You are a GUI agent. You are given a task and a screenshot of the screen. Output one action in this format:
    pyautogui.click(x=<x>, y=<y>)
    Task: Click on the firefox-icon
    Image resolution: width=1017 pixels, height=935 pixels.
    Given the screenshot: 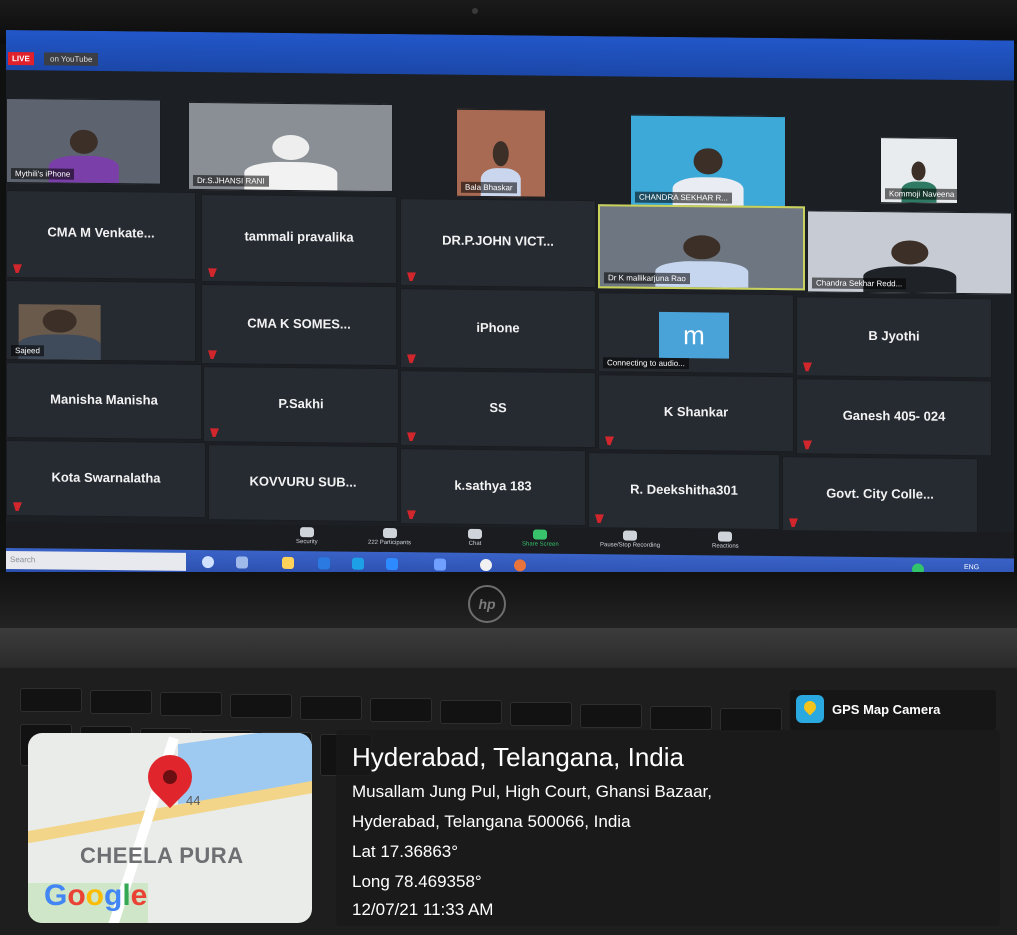 What is the action you would take?
    pyautogui.click(x=520, y=565)
    